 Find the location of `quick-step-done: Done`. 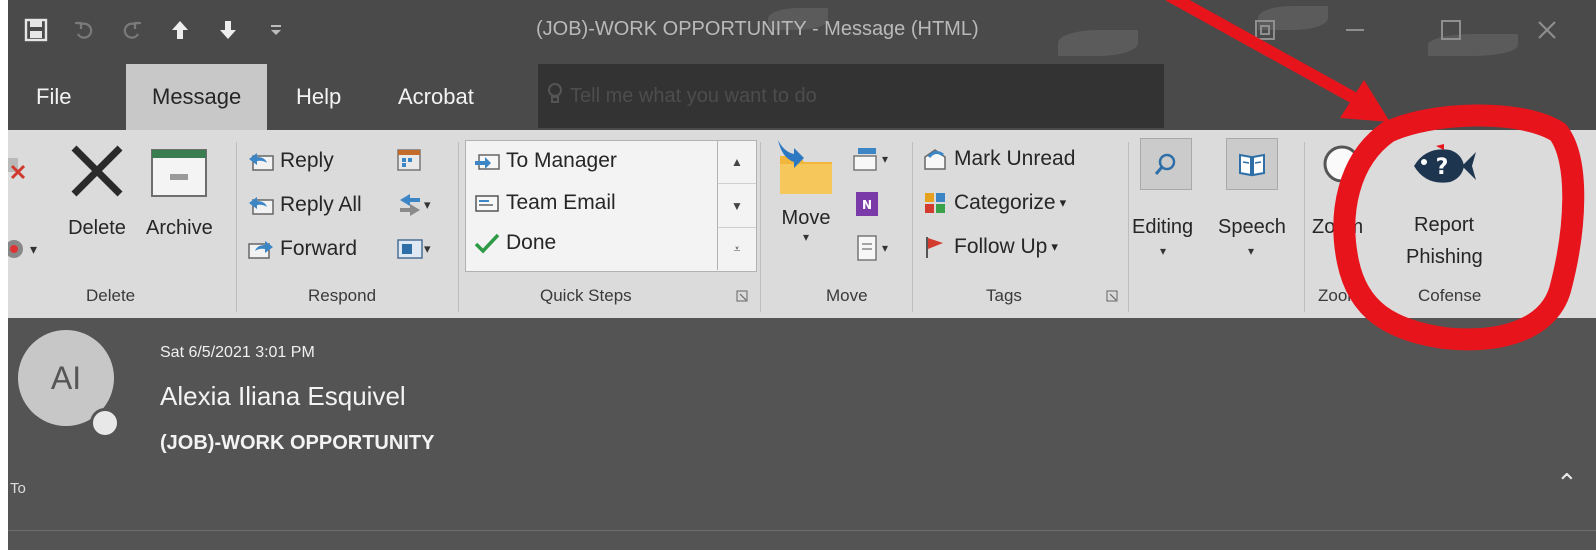

quick-step-done: Done is located at coordinates (514, 243).